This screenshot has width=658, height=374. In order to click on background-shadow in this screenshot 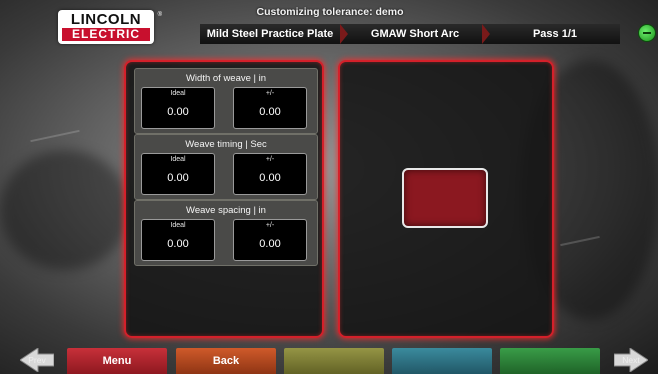, I will do `click(65, 210)`.